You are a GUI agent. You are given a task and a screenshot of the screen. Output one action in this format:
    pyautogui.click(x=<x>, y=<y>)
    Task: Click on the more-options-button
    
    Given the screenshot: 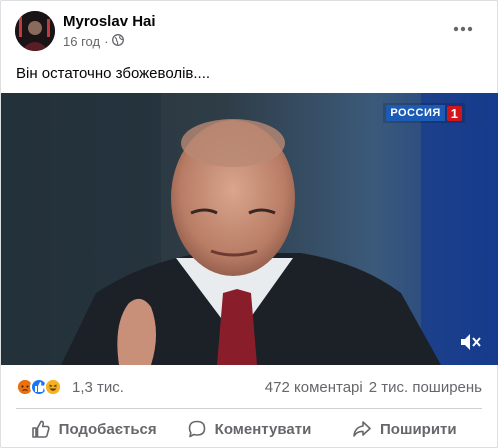 What is the action you would take?
    pyautogui.click(x=463, y=29)
    